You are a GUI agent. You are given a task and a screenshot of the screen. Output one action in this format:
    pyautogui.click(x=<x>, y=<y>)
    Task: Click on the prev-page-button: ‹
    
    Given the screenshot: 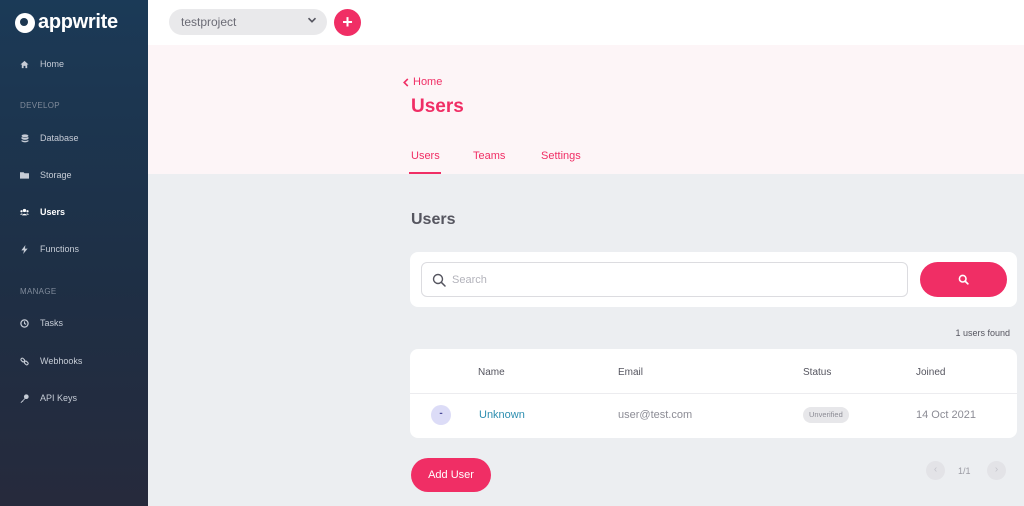 What is the action you would take?
    pyautogui.click(x=935, y=470)
    